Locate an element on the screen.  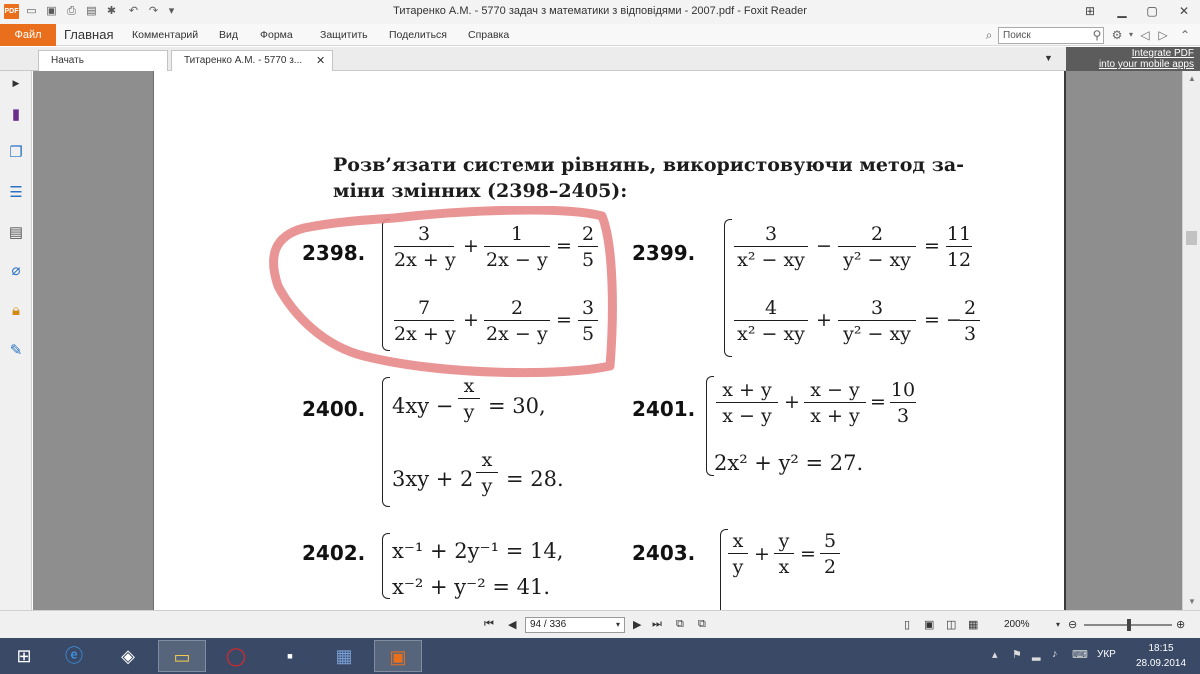
page-dropdown-icon: ▾ is located at coordinates (618, 624).